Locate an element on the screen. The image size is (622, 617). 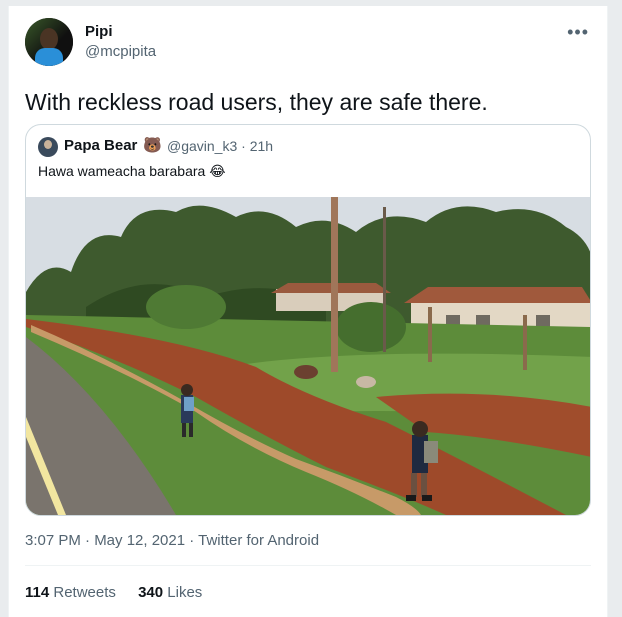
retweets-count: 114 is located at coordinates (37, 592).